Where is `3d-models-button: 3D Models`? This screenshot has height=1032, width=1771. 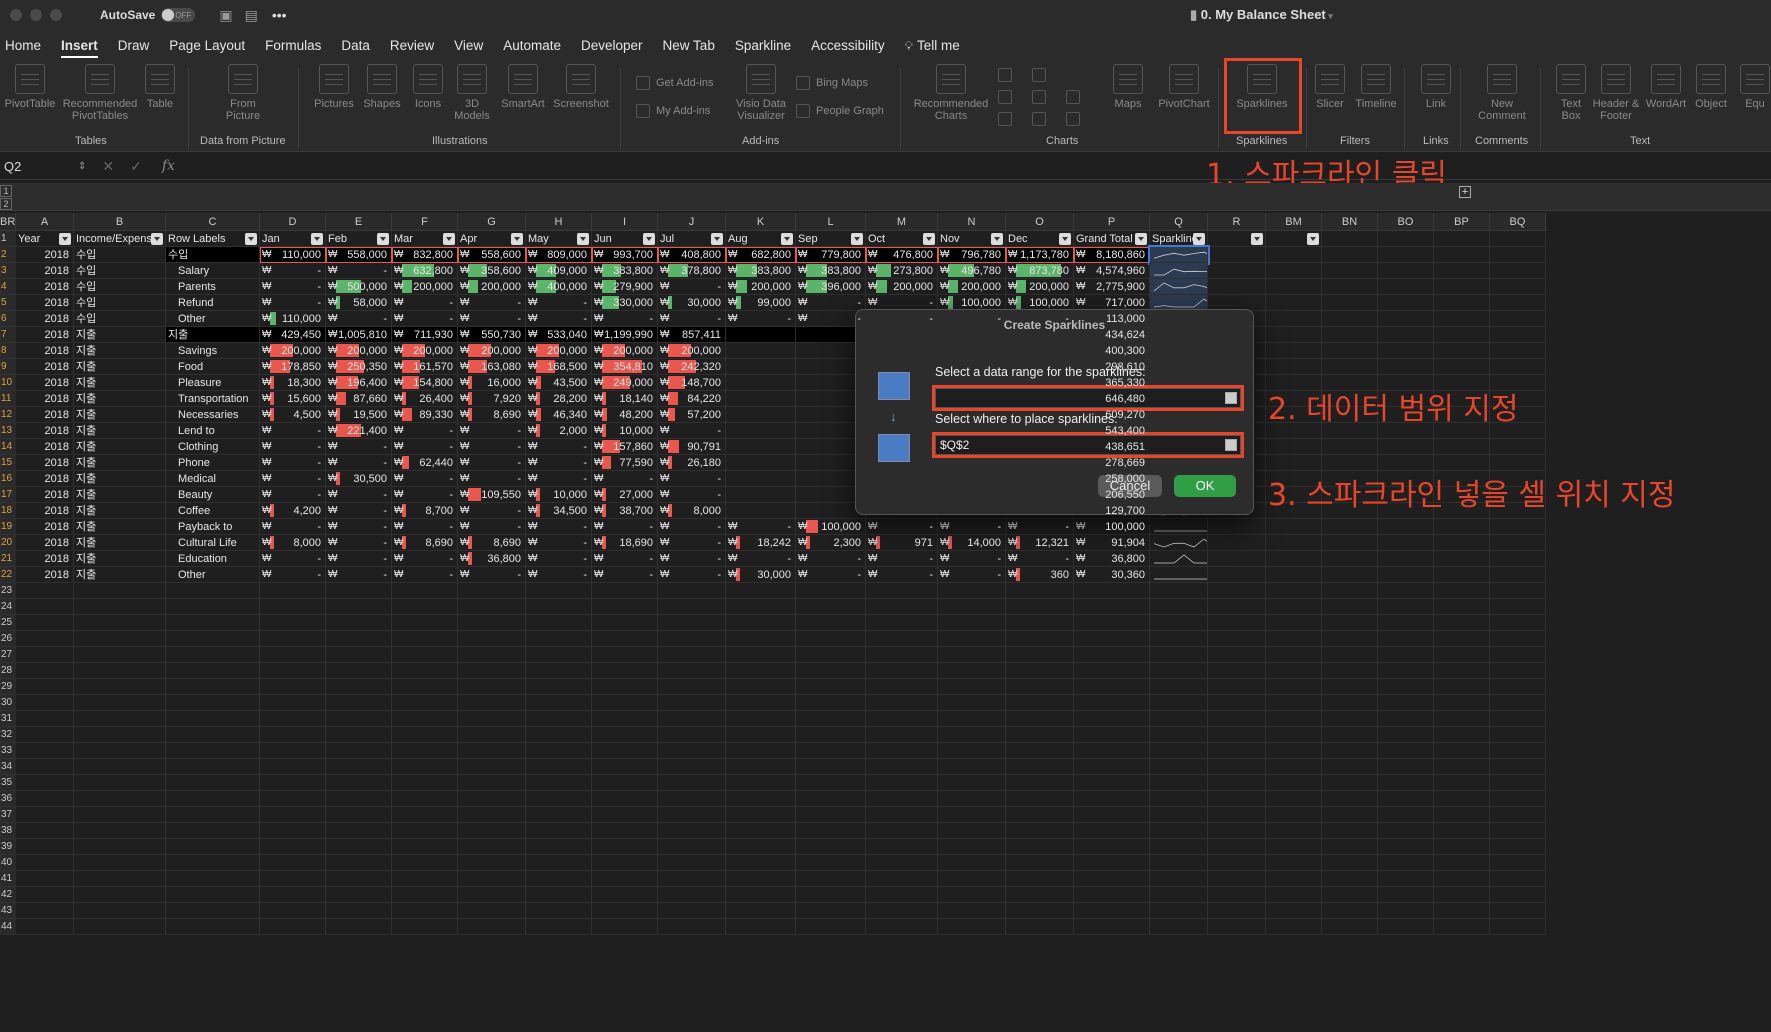
3d-models-button: 3D Models is located at coordinates (472, 93).